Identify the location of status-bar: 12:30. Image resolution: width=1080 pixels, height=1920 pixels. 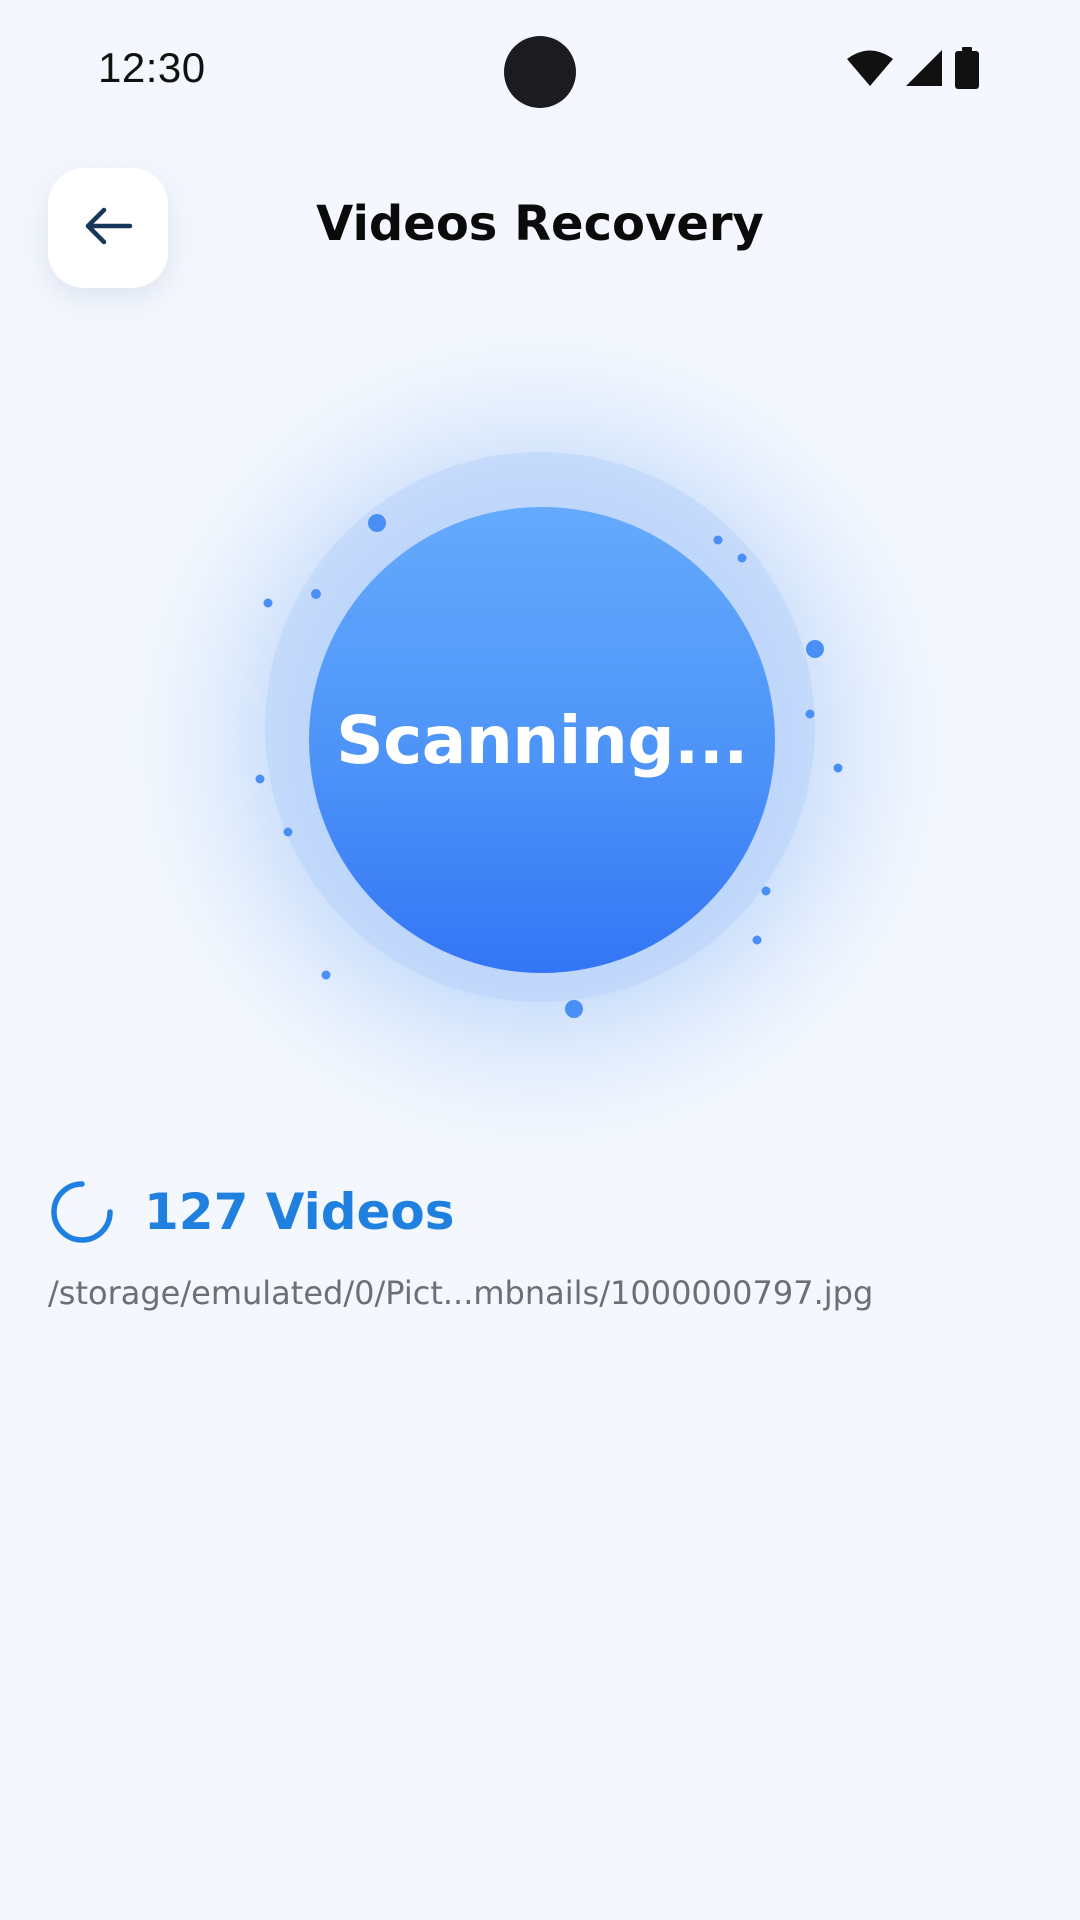
(540, 70).